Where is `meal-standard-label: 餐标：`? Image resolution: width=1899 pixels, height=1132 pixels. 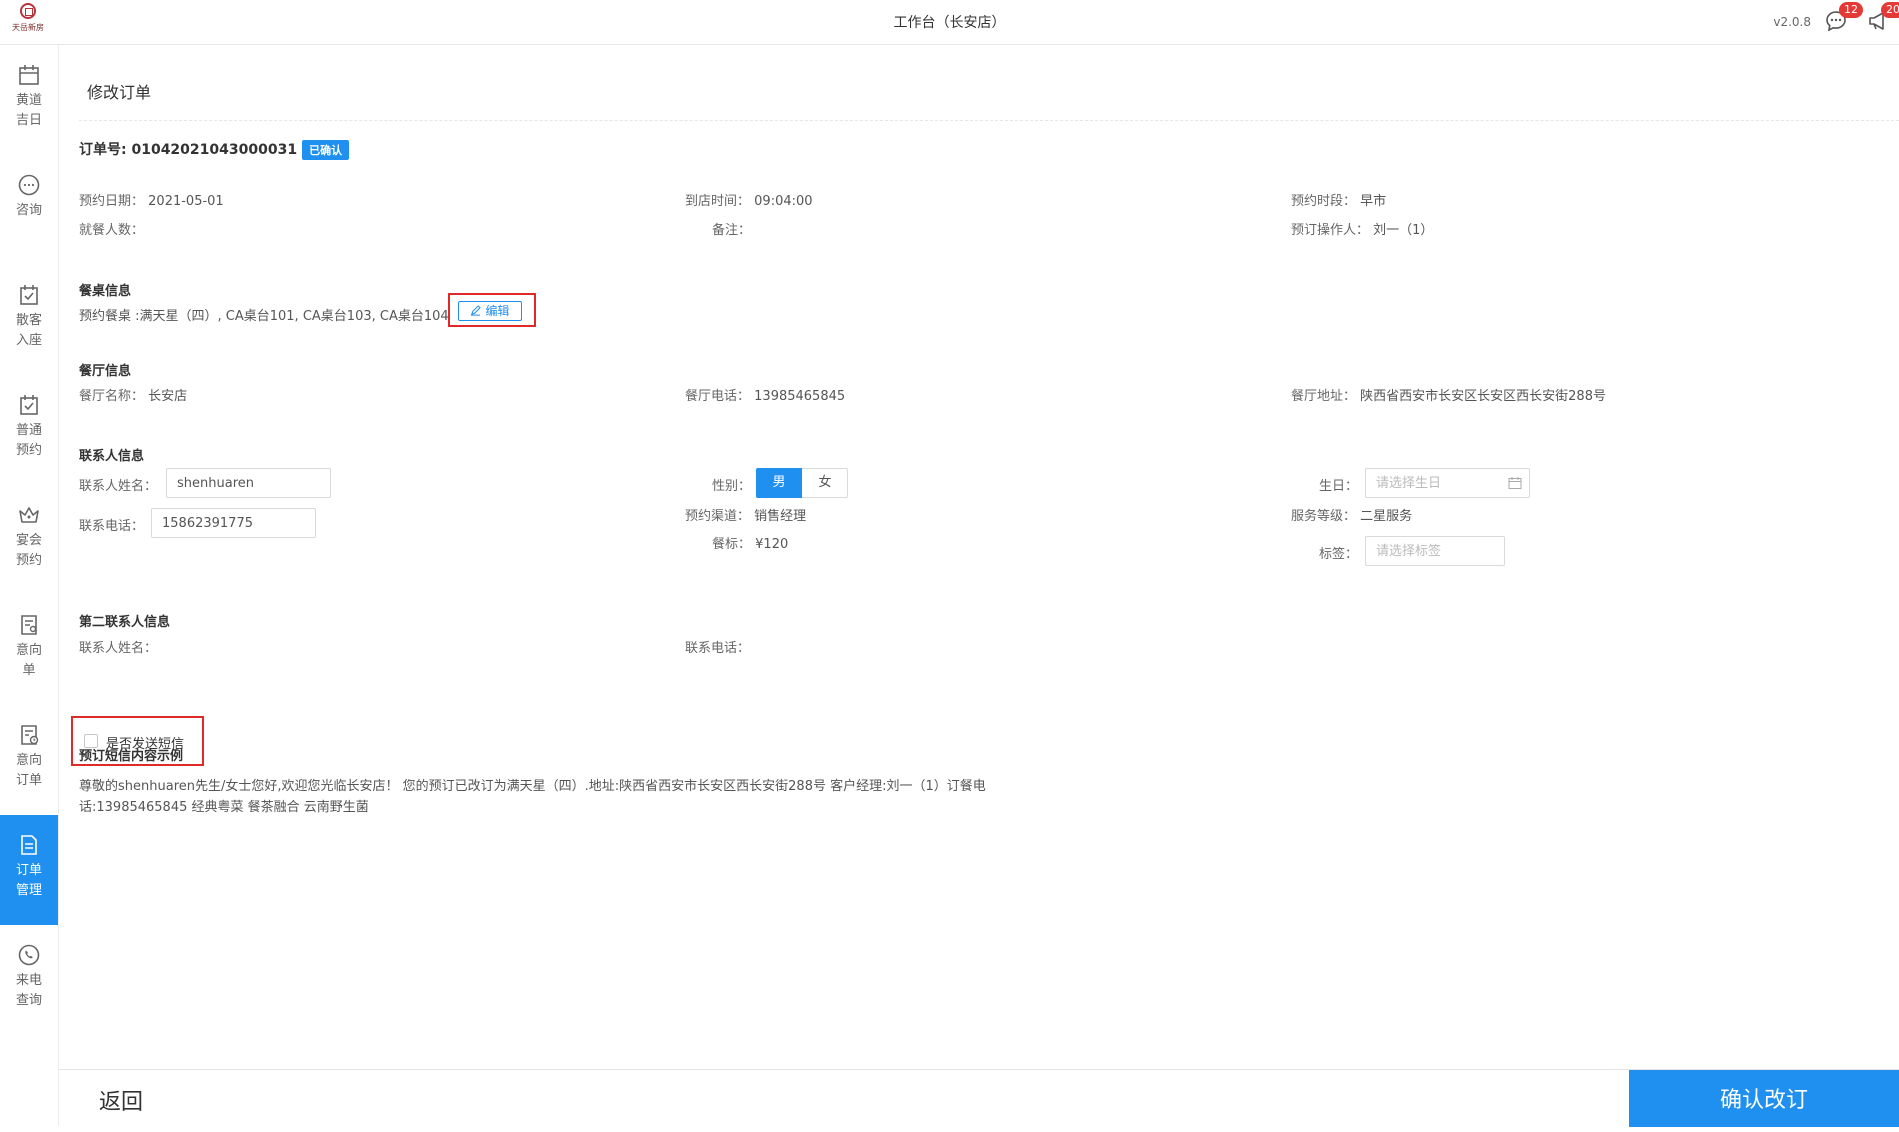 meal-standard-label: 餐标： is located at coordinates (732, 544).